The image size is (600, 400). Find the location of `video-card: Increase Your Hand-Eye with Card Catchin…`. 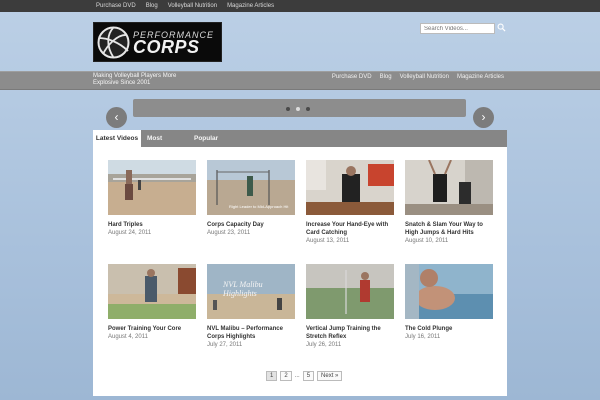

video-card: Increase Your Hand-Eye with Card Catchin… is located at coordinates (350, 202).